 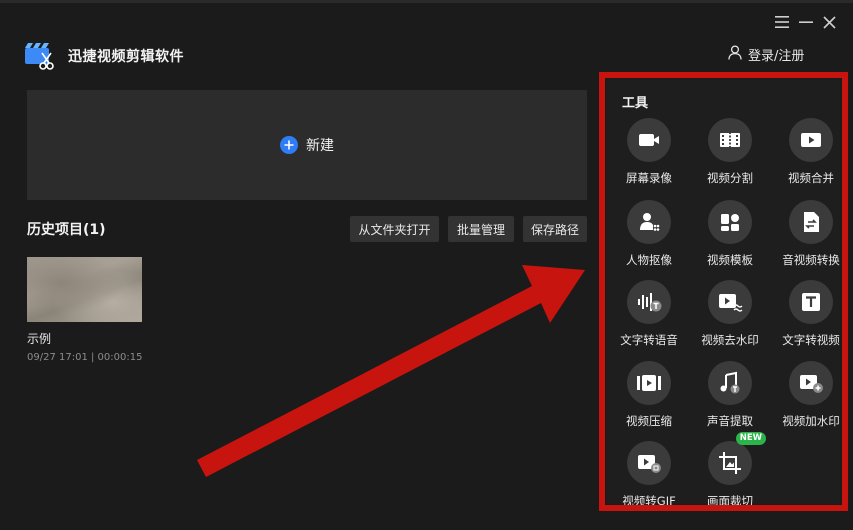 I want to click on tool-label: 画面裁切, so click(x=730, y=501).